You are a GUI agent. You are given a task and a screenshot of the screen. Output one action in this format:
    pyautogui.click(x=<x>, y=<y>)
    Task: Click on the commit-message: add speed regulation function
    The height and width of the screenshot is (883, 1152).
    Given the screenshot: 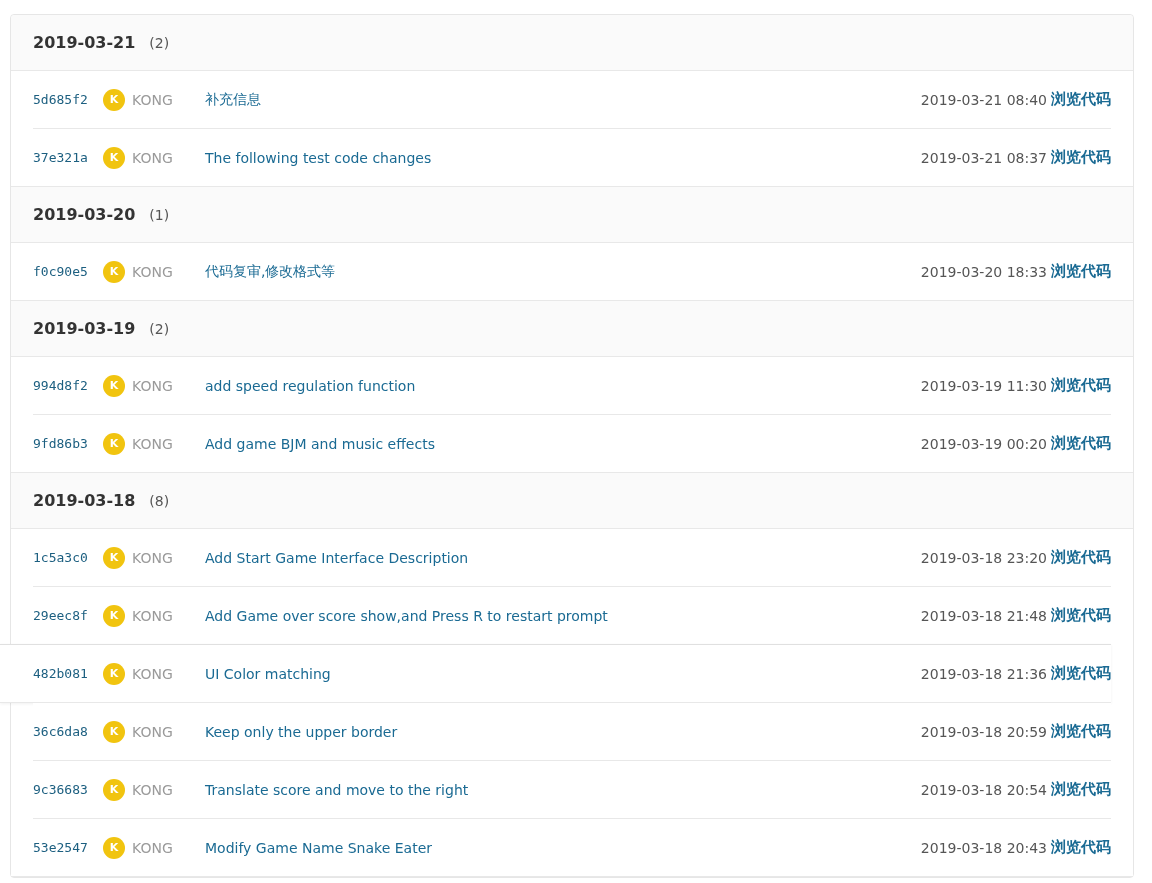 What is the action you would take?
    pyautogui.click(x=563, y=385)
    